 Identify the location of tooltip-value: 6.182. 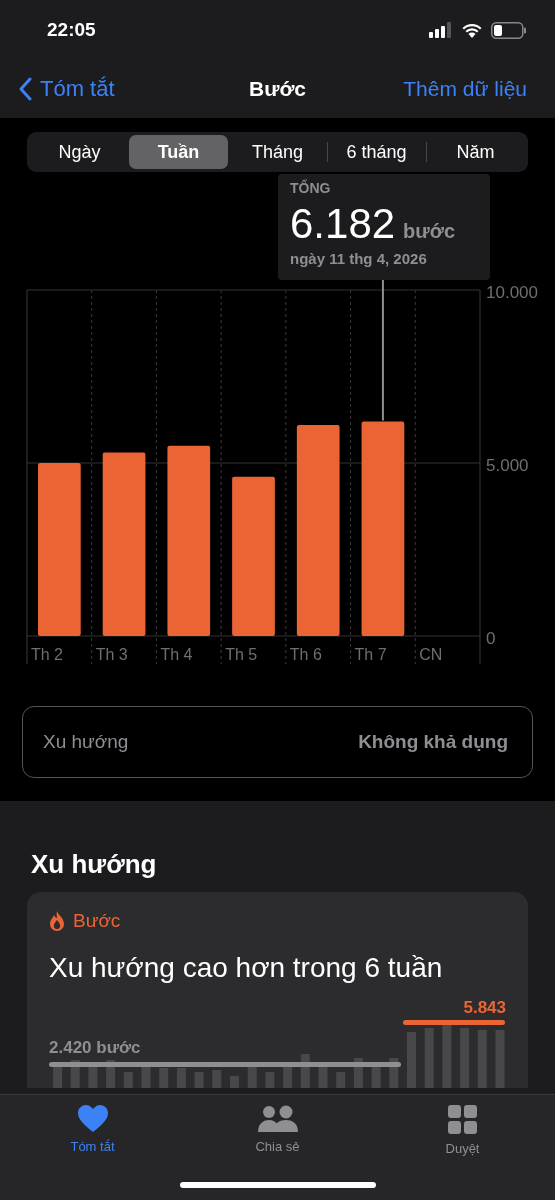
(343, 224).